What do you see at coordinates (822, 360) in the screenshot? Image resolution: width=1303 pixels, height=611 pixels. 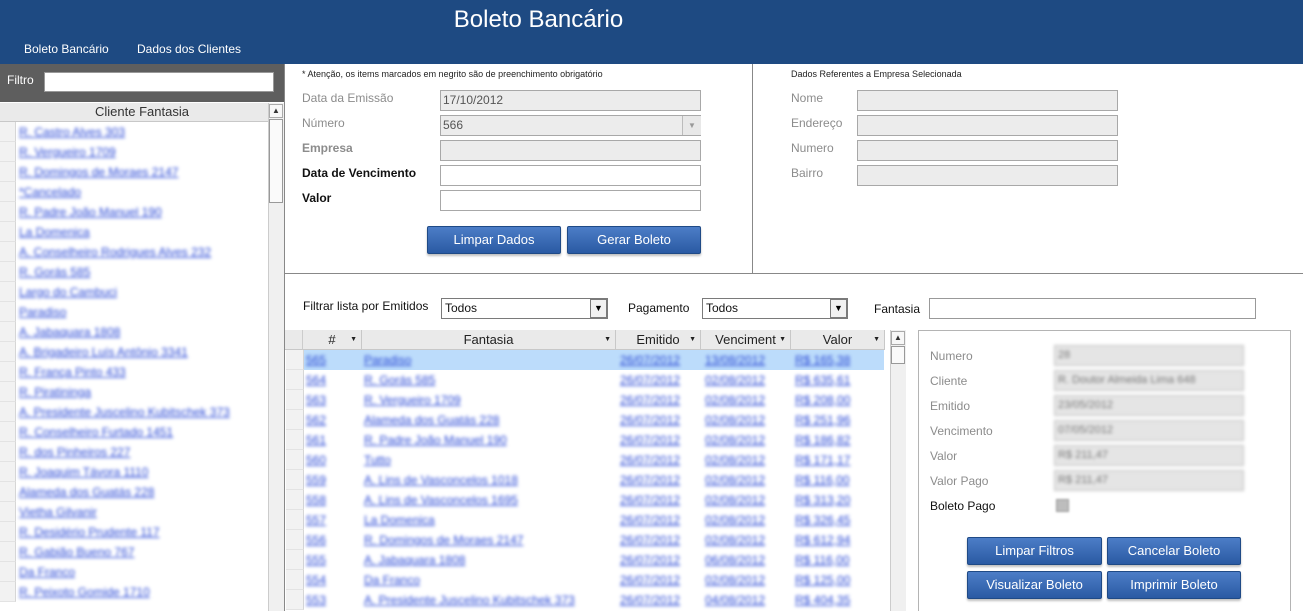 I see `boleto-valor-link: R$ 165,38` at bounding box center [822, 360].